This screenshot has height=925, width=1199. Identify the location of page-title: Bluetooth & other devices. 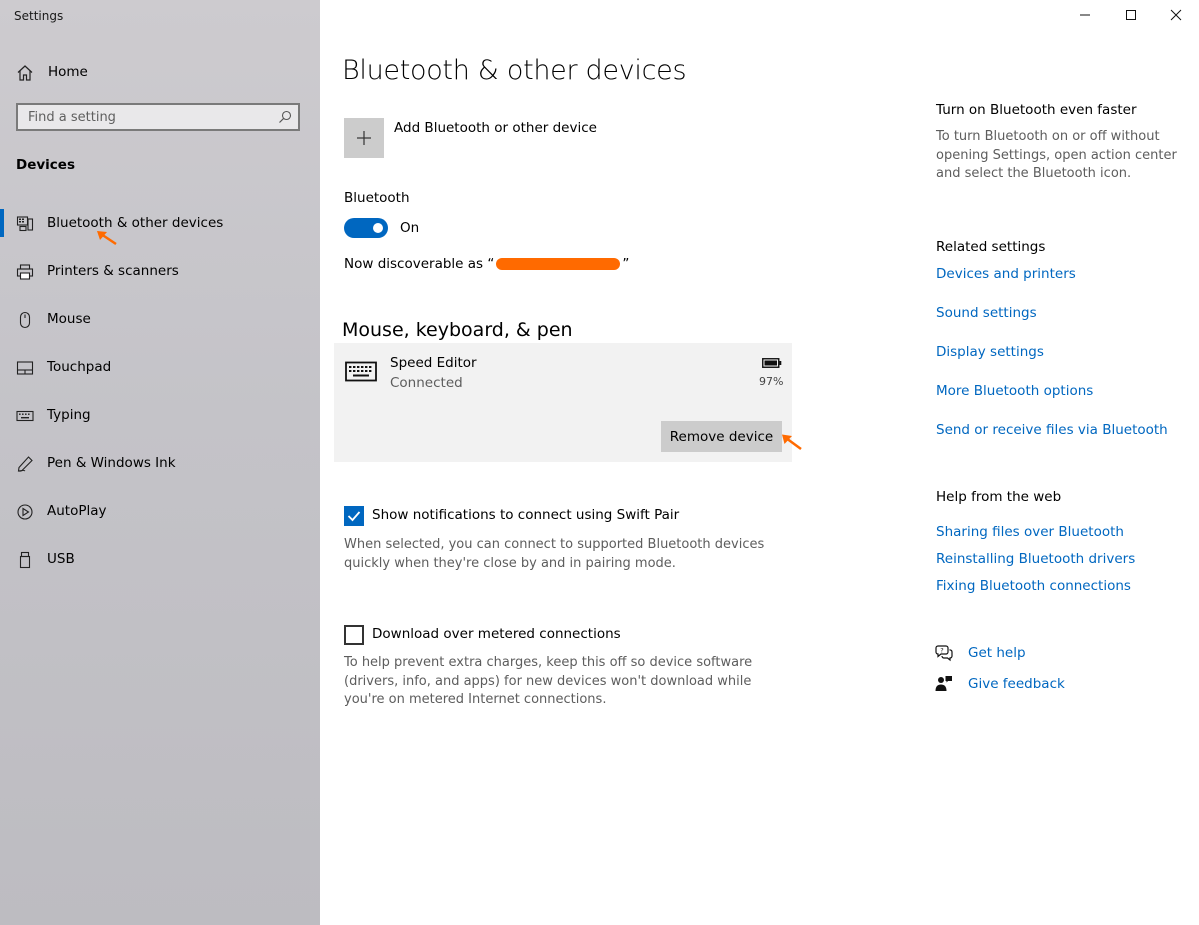
(514, 70).